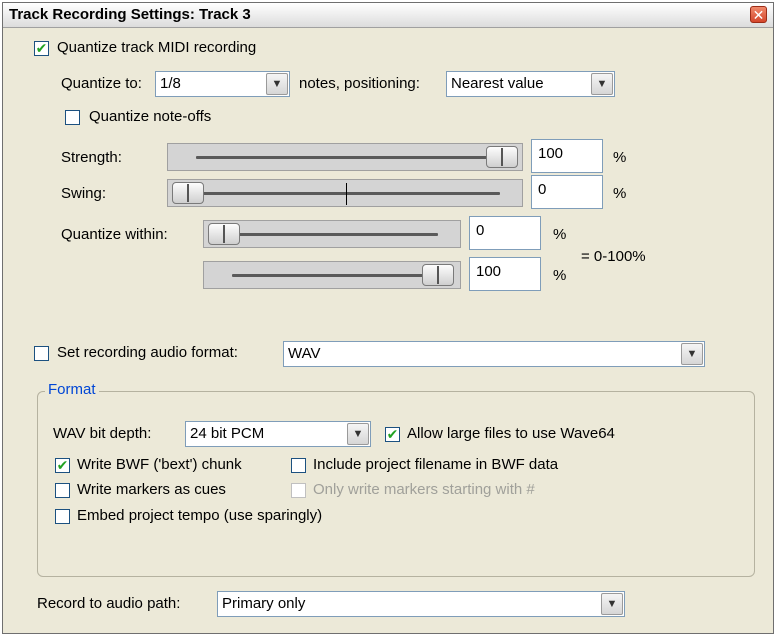 This screenshot has height=638, width=778. Describe the element at coordinates (200, 515) in the screenshot. I see `embed-tempo-label: Embed project tempo (use sparingly)` at that location.